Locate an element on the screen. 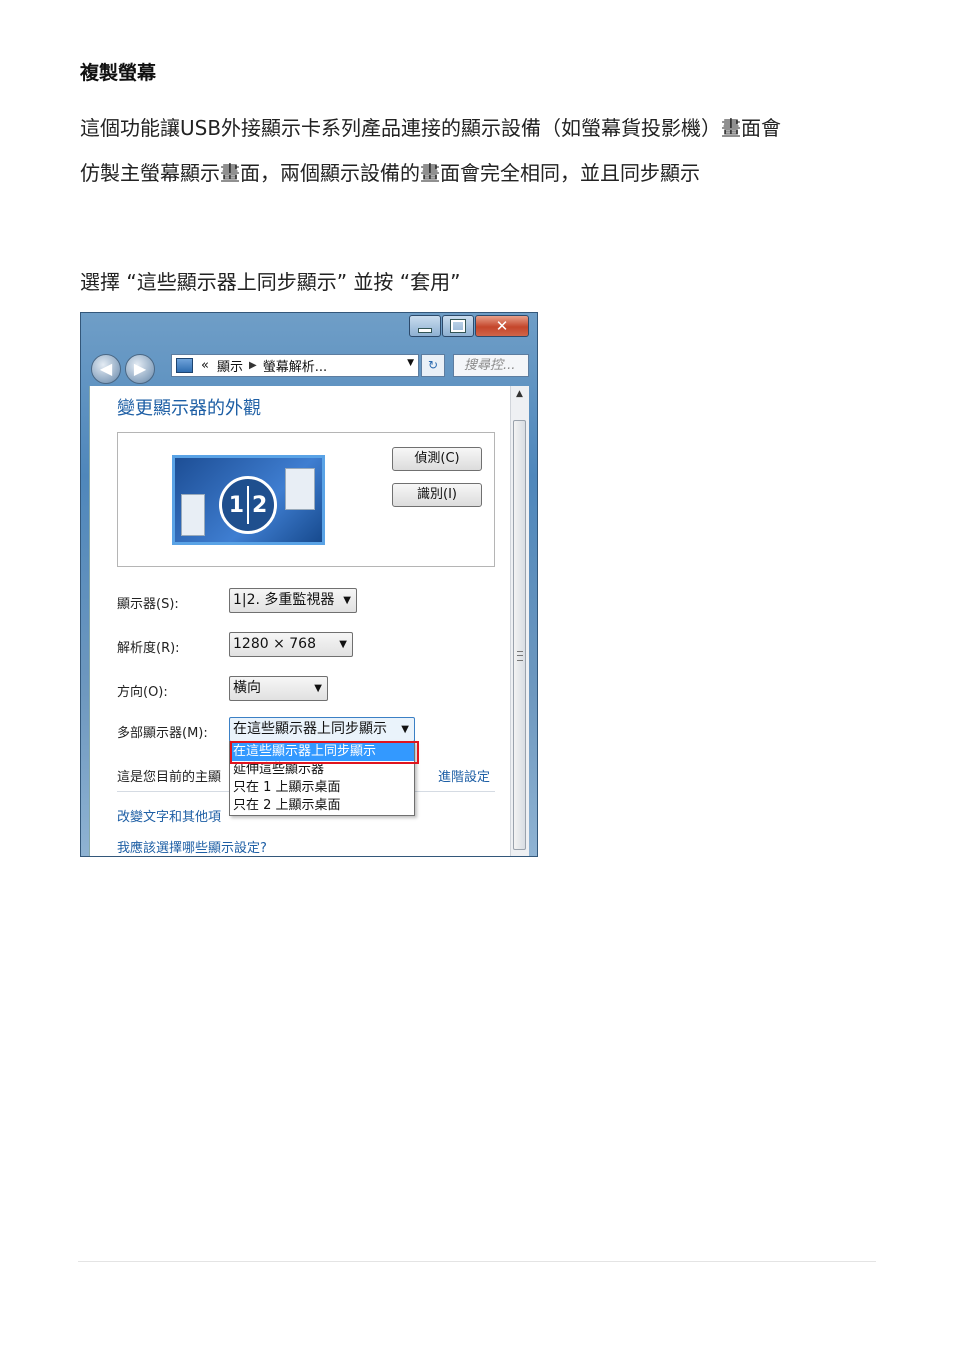  back-arrow-icon: ◀ is located at coordinates (106, 368).